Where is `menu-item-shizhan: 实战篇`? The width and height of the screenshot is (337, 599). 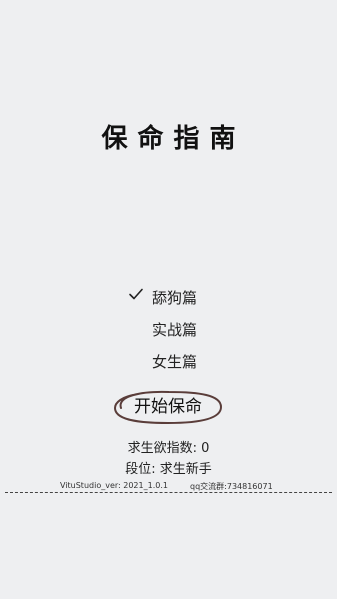
menu-item-shizhan: 实战篇 is located at coordinates (168, 329).